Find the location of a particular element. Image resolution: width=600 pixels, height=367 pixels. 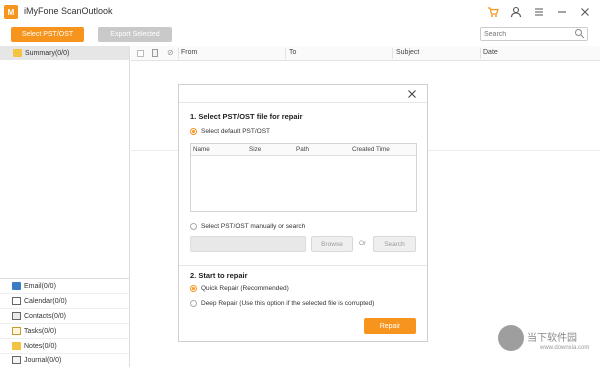

column-created-time: Created Time is located at coordinates (371, 149).